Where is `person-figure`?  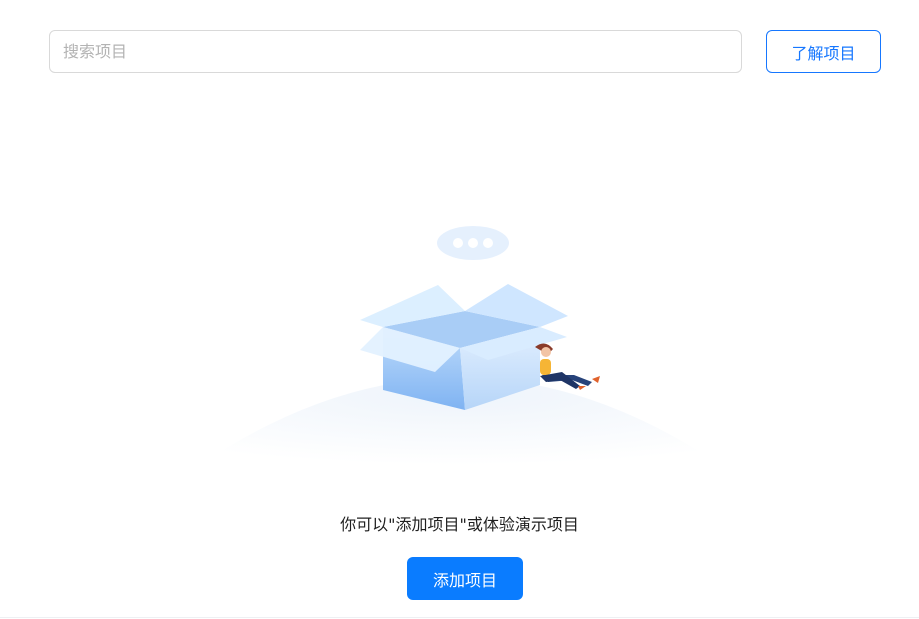
person-figure is located at coordinates (567, 366).